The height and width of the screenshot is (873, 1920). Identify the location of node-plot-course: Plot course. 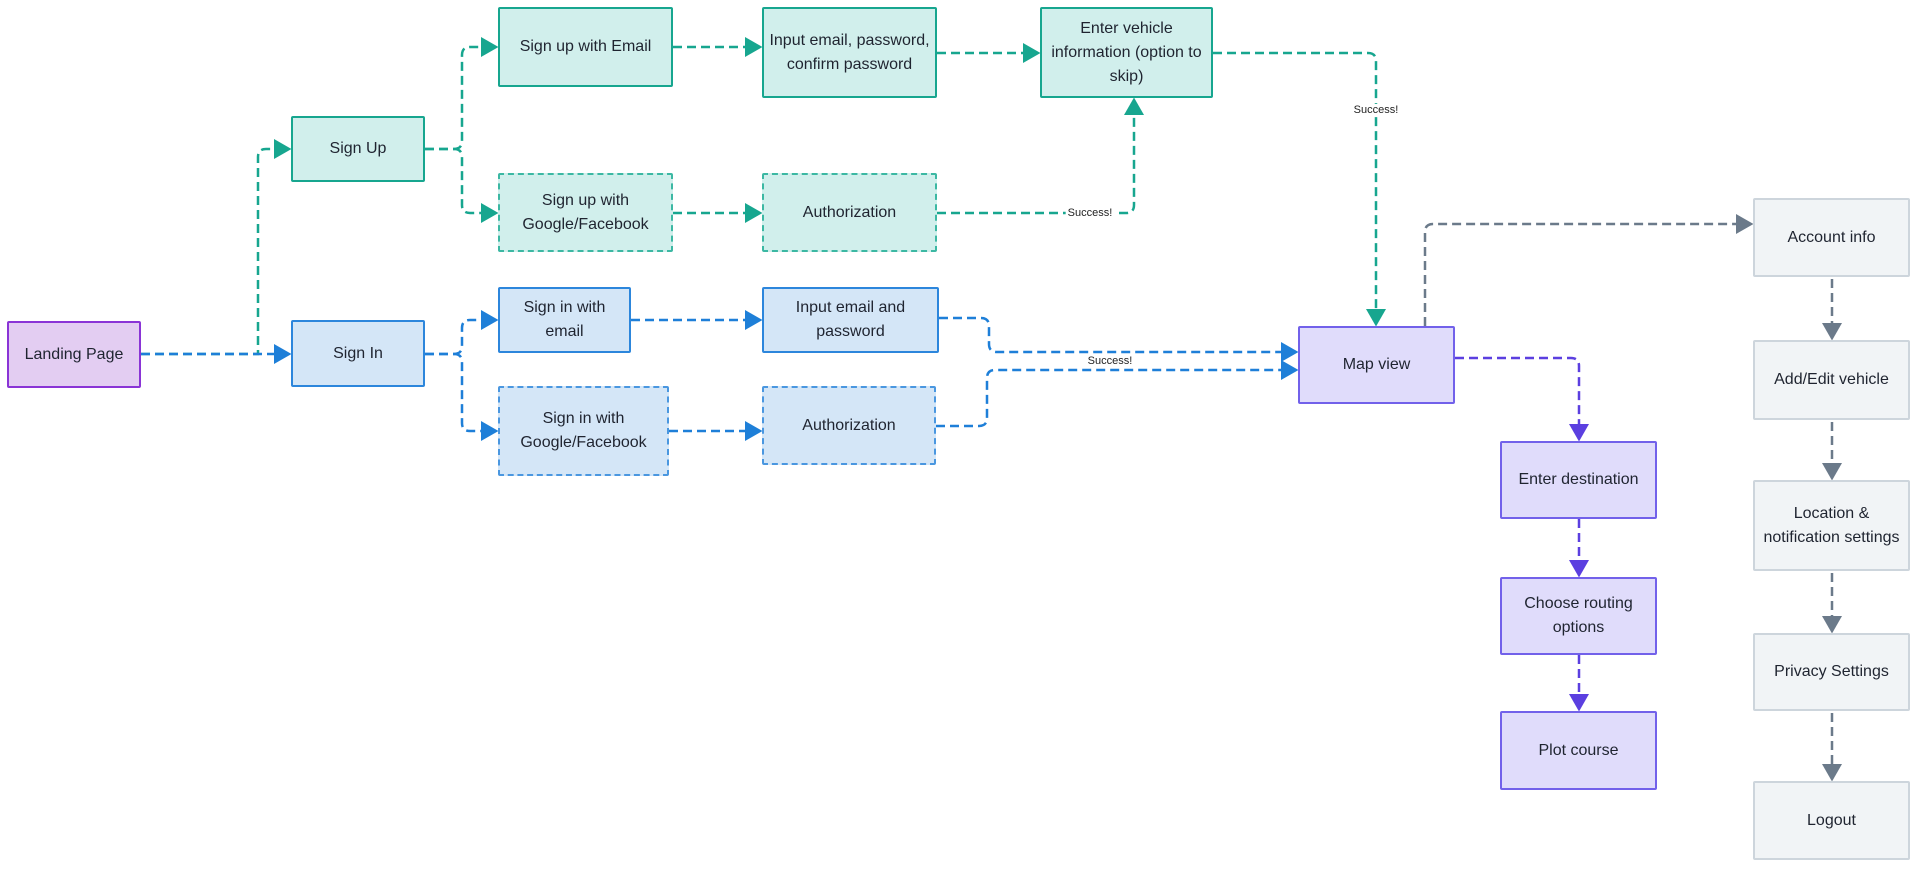
(1578, 750).